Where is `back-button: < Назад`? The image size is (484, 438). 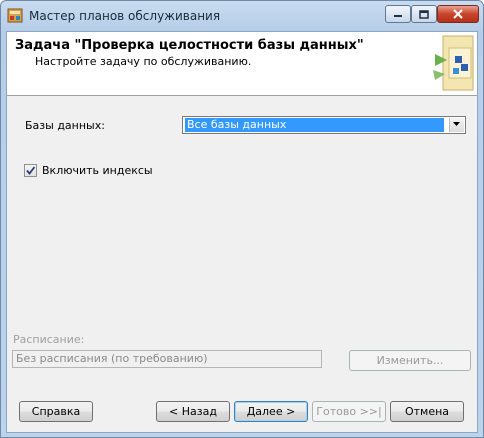
back-button: < Назад is located at coordinates (193, 411).